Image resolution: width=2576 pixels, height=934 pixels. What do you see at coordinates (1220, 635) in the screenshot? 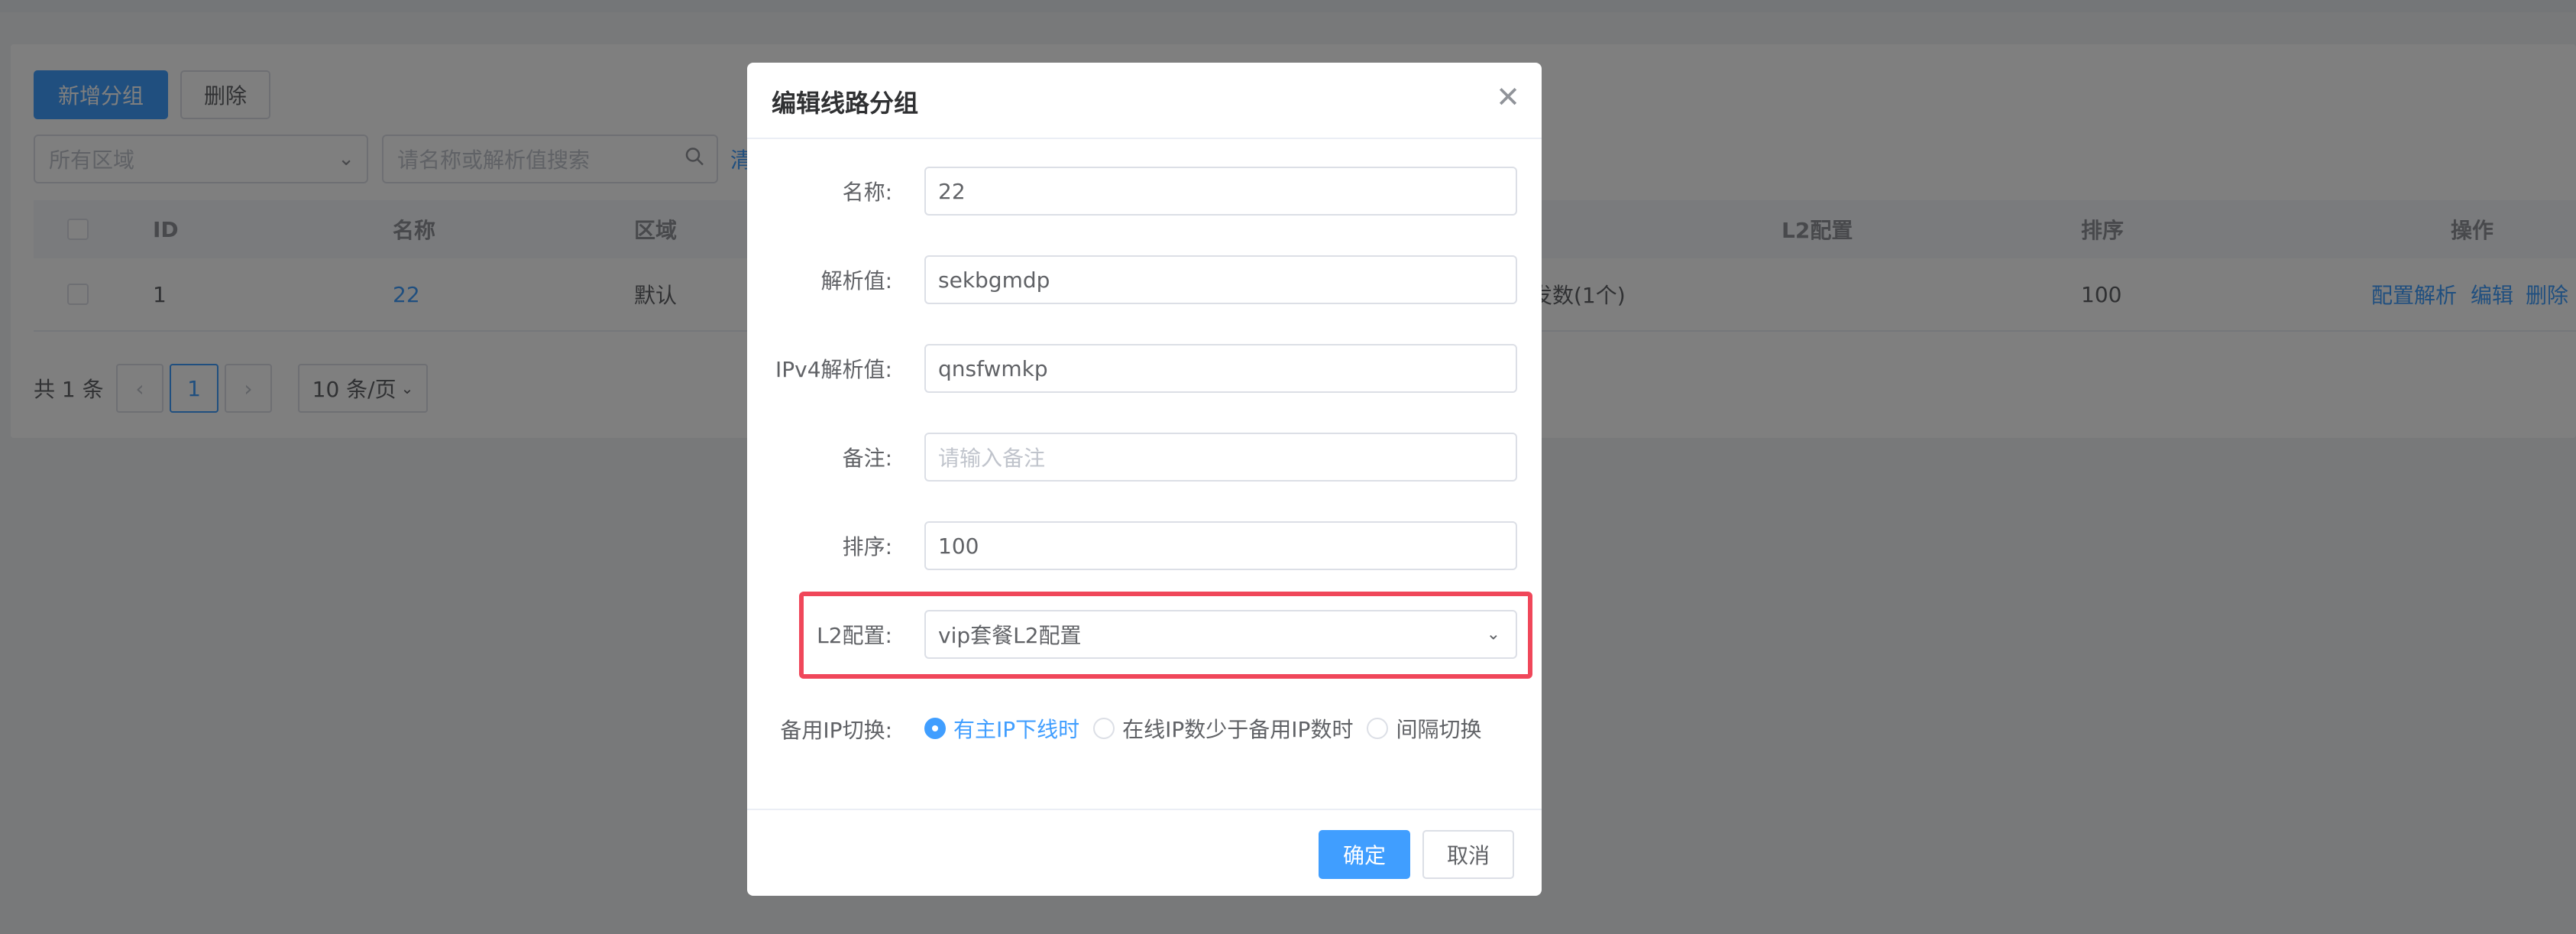
I see `l2-config-select: vip套餐L2配置 ⌄` at bounding box center [1220, 635].